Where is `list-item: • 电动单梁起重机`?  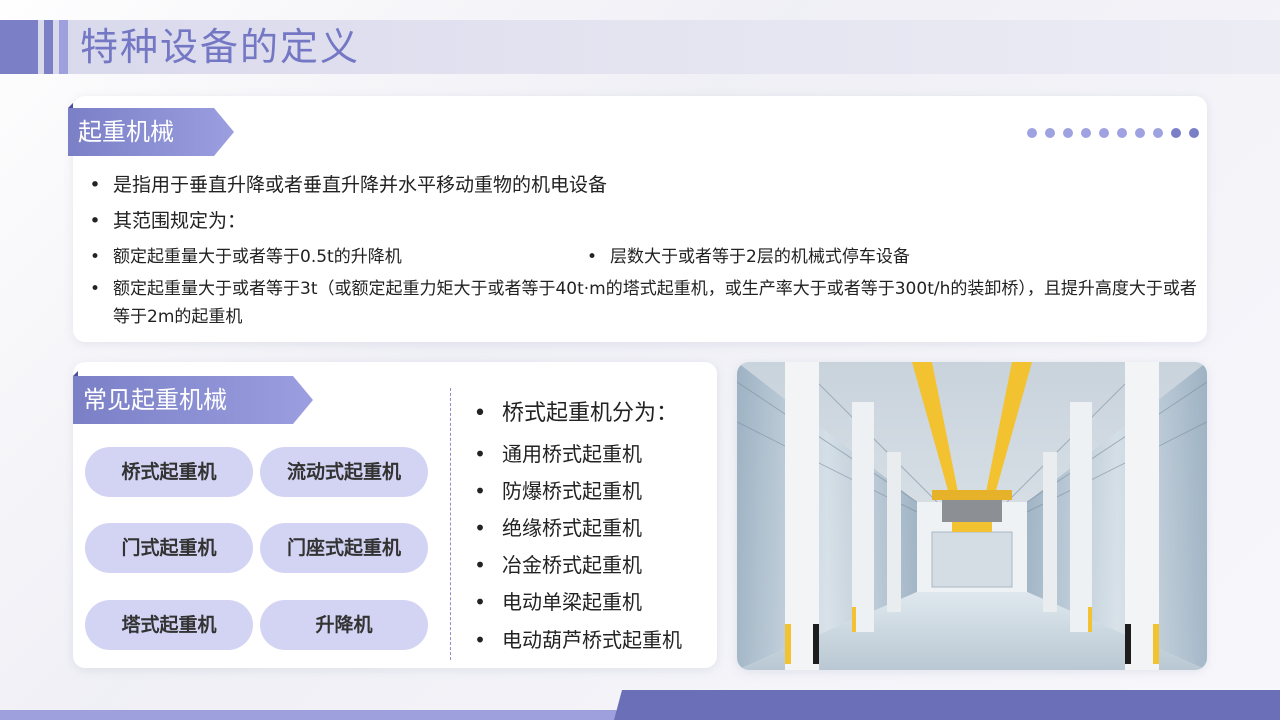
list-item: • 电动单梁起重机 is located at coordinates (558, 602).